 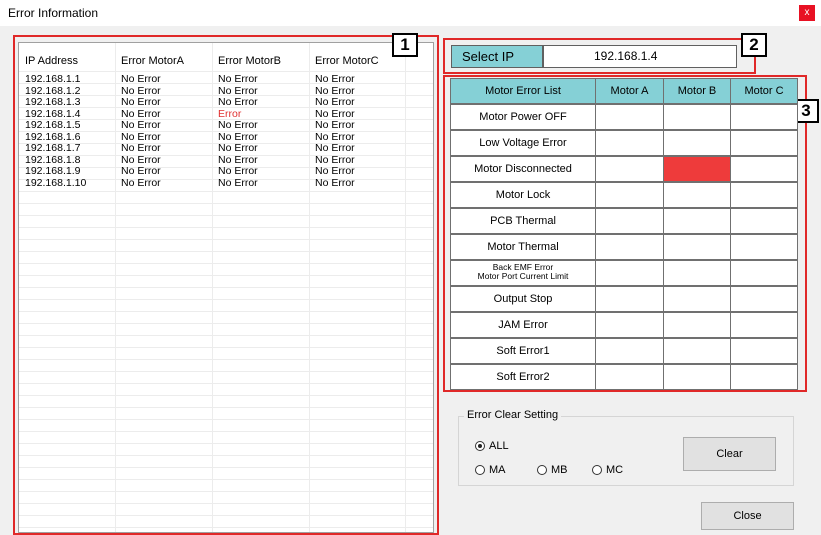 What do you see at coordinates (480, 446) in the screenshot?
I see `radio-all-dot` at bounding box center [480, 446].